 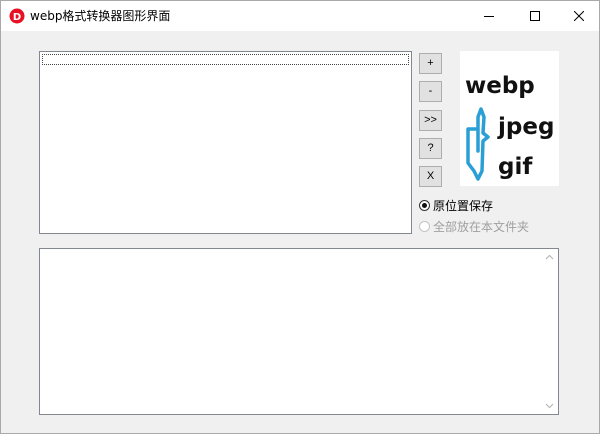 I want to click on scroll-up-icon, so click(x=549, y=257).